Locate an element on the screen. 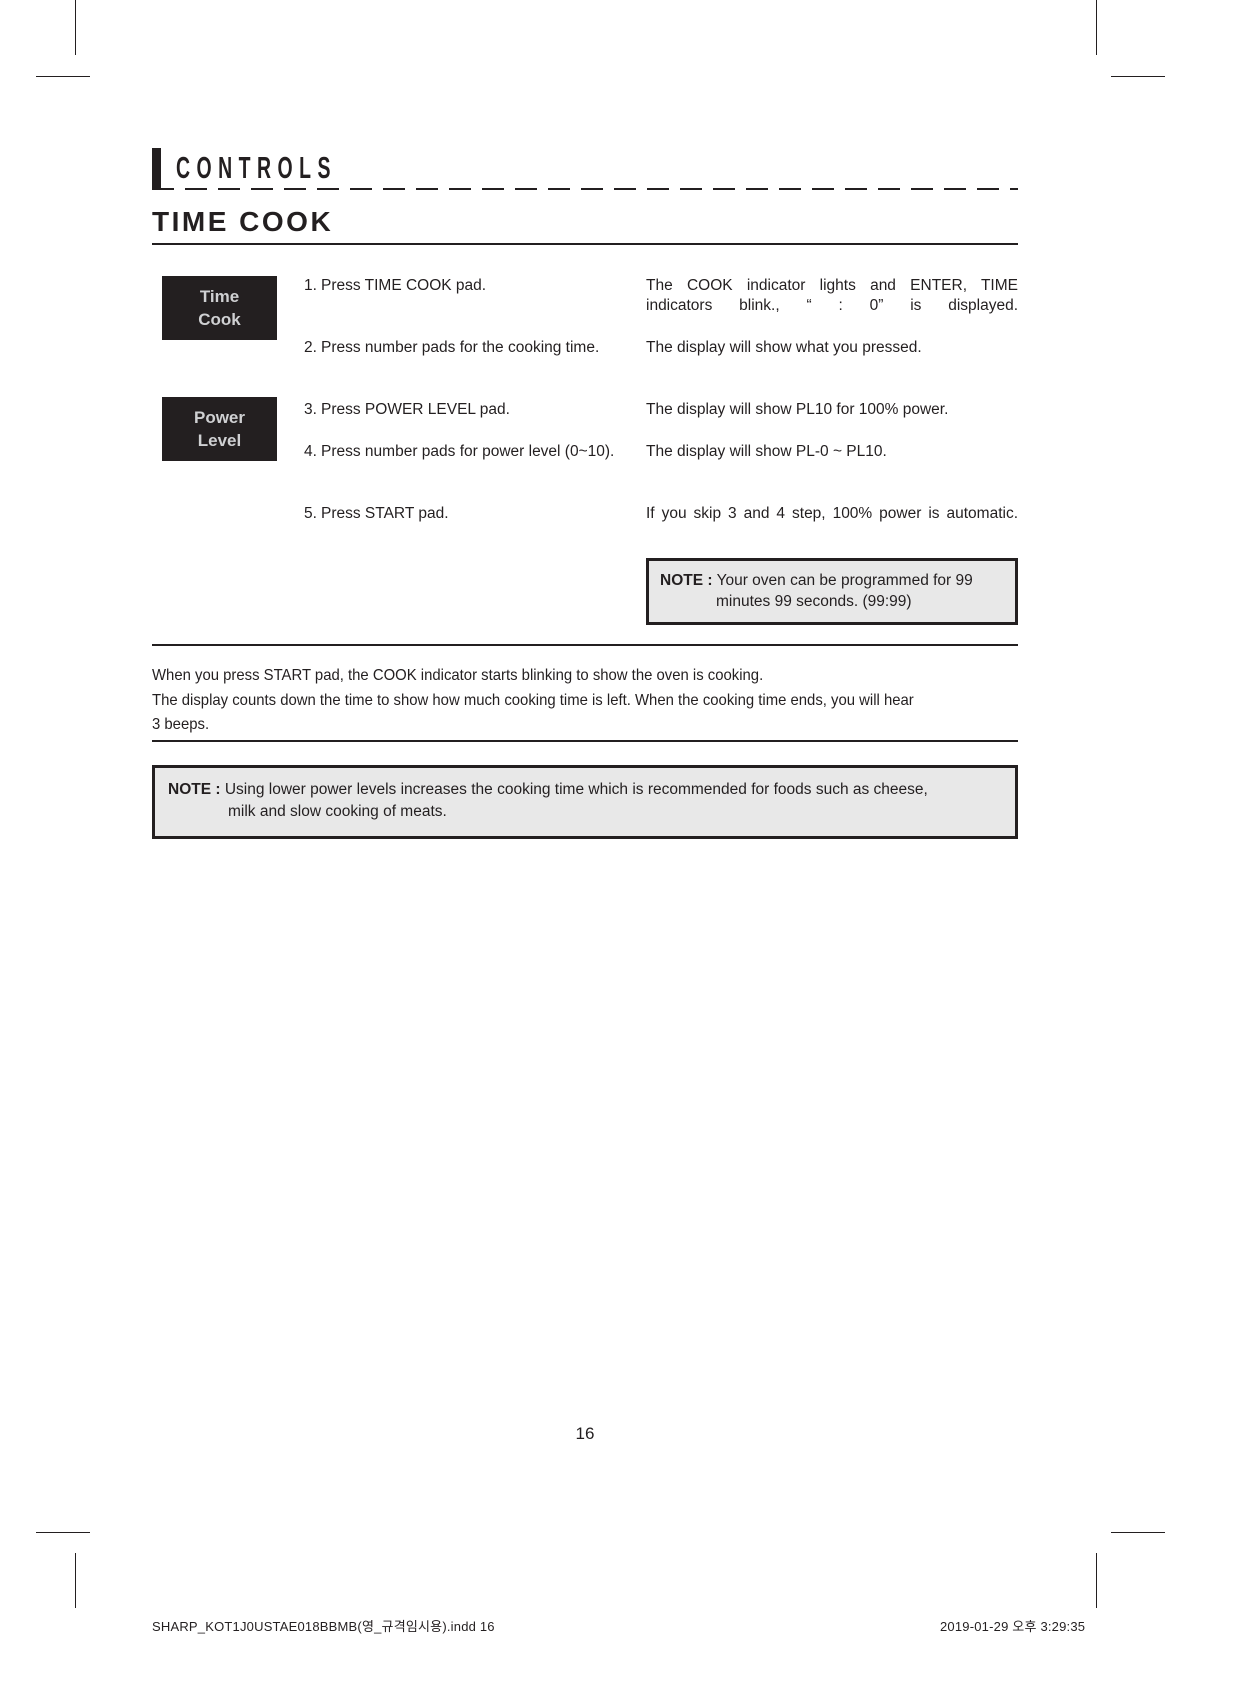 The image size is (1258, 1689). crop-mark-bottom-right-horizontal is located at coordinates (1138, 1532).